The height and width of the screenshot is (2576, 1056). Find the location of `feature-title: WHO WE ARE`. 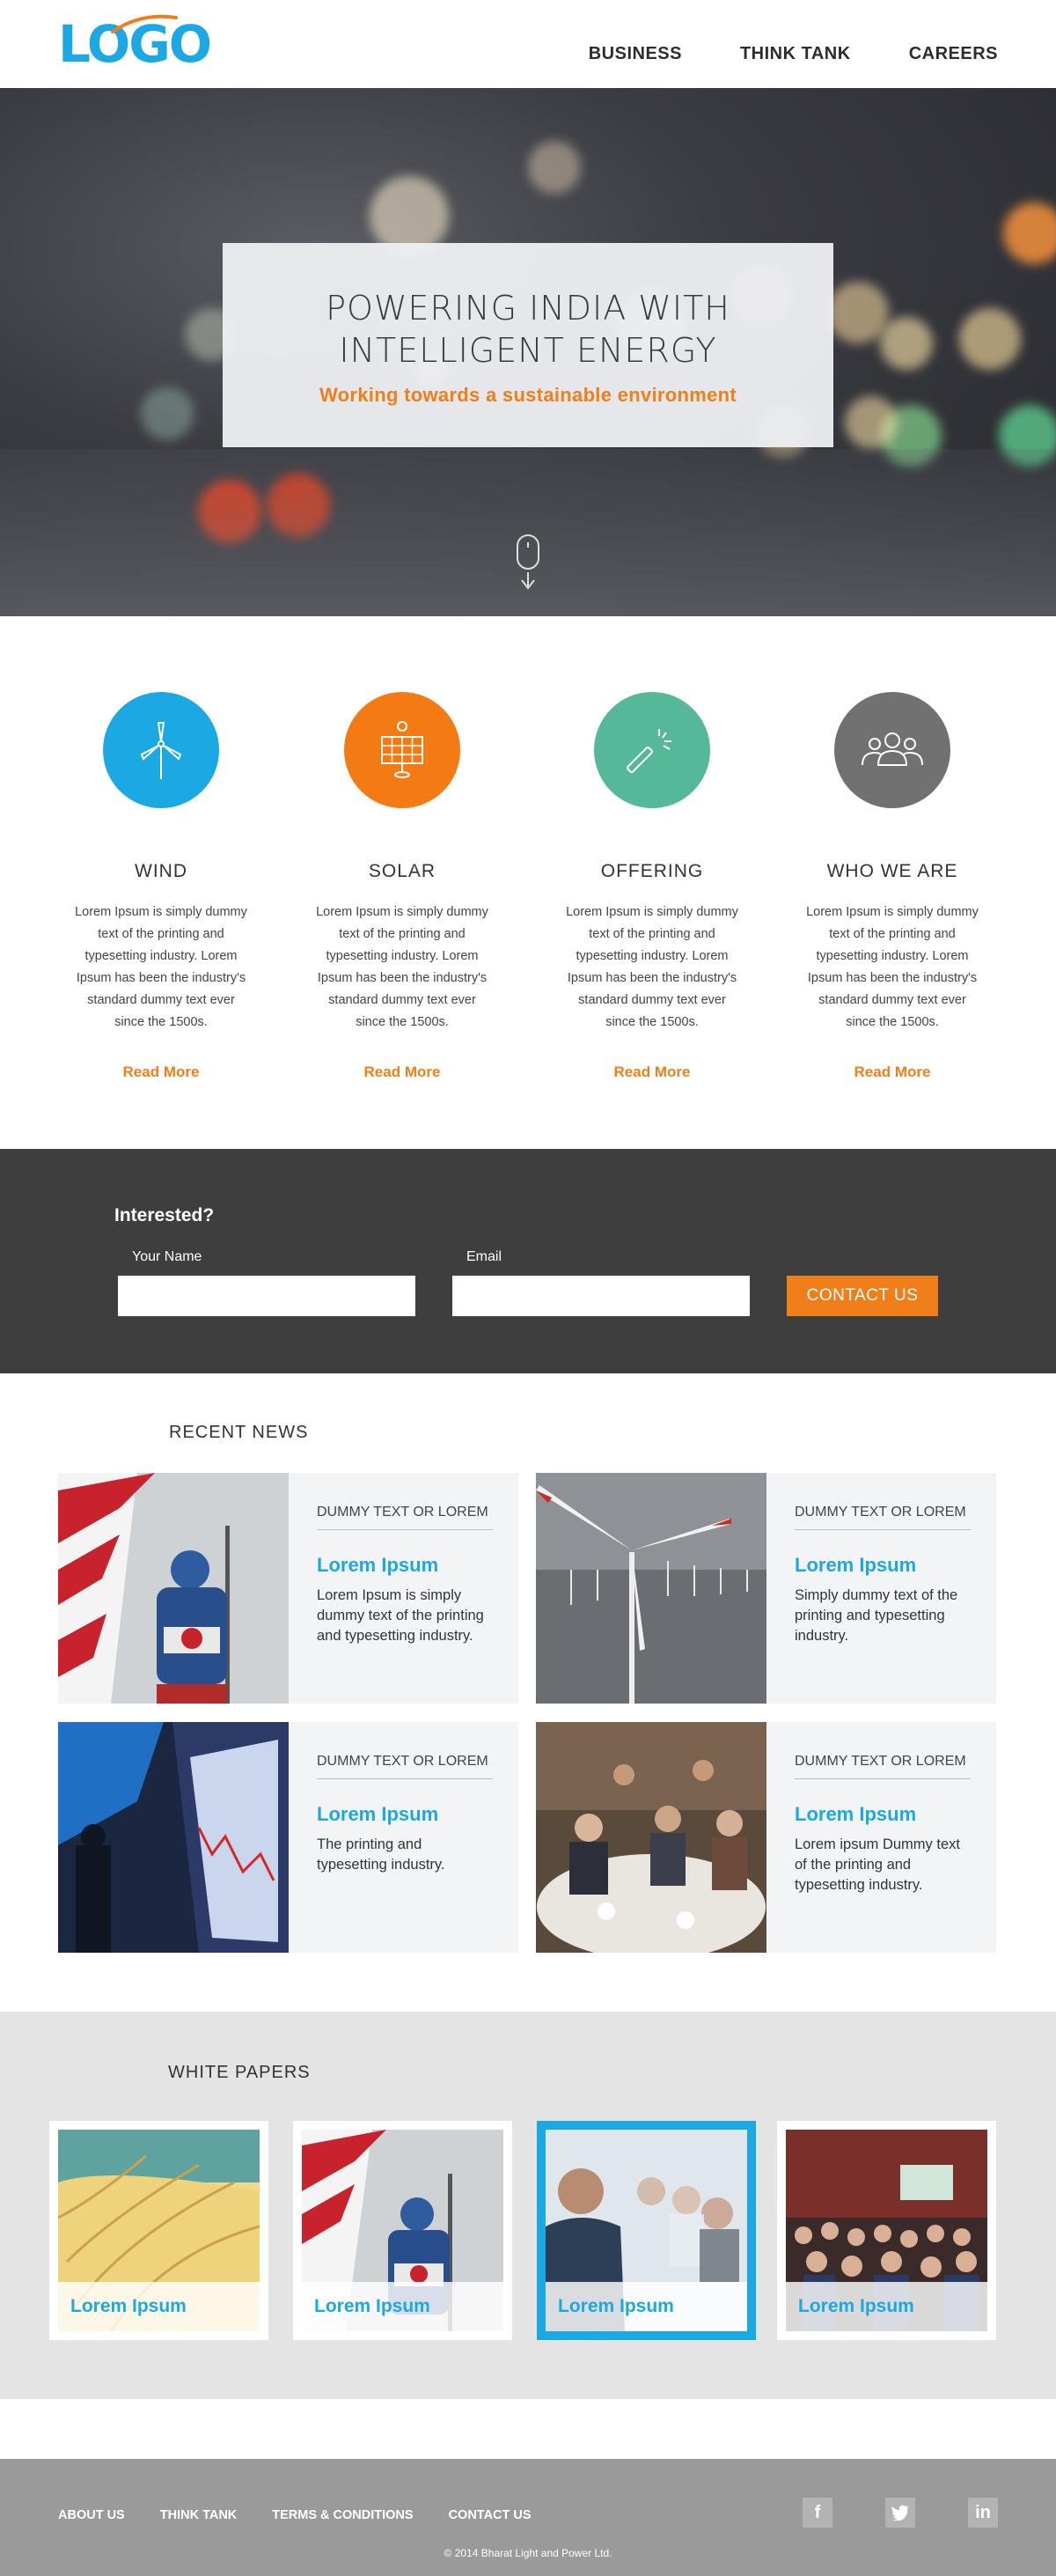

feature-title: WHO WE ARE is located at coordinates (892, 871).